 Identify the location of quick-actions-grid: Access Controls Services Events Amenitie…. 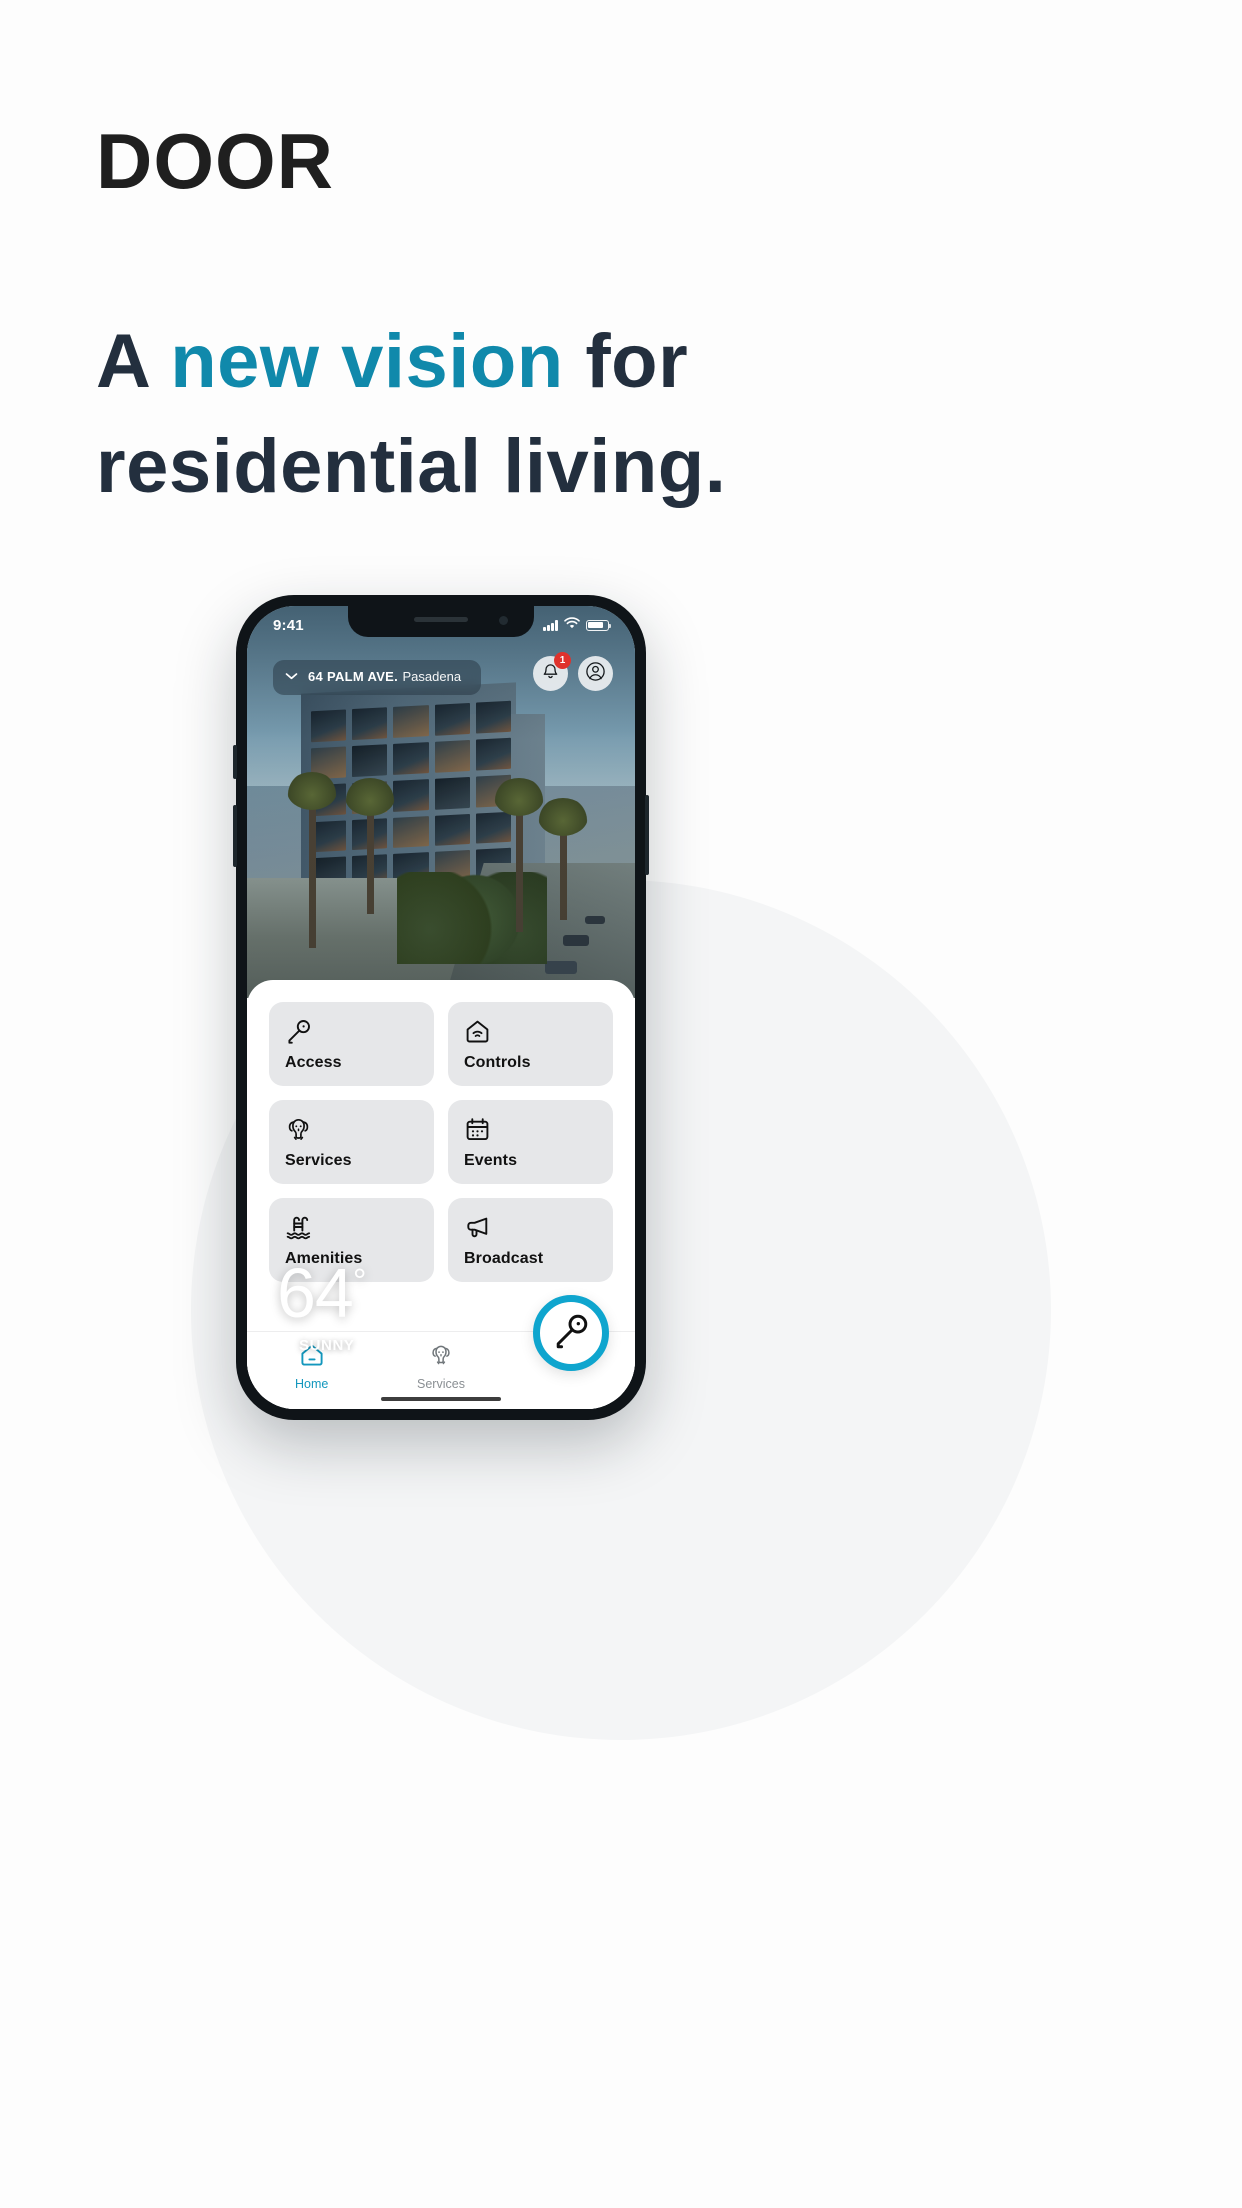
(441, 1142).